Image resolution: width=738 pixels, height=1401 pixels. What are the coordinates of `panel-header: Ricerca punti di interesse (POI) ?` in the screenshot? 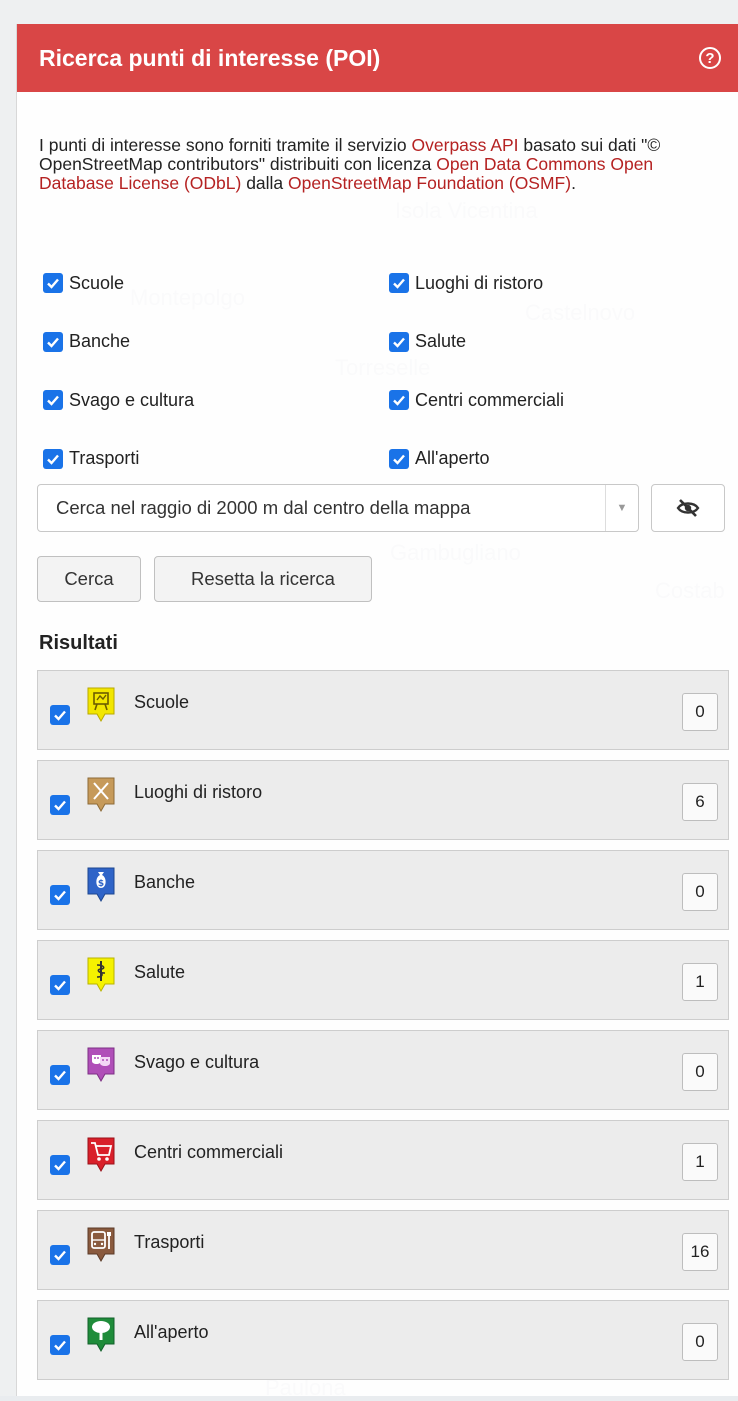 It's located at (377, 58).